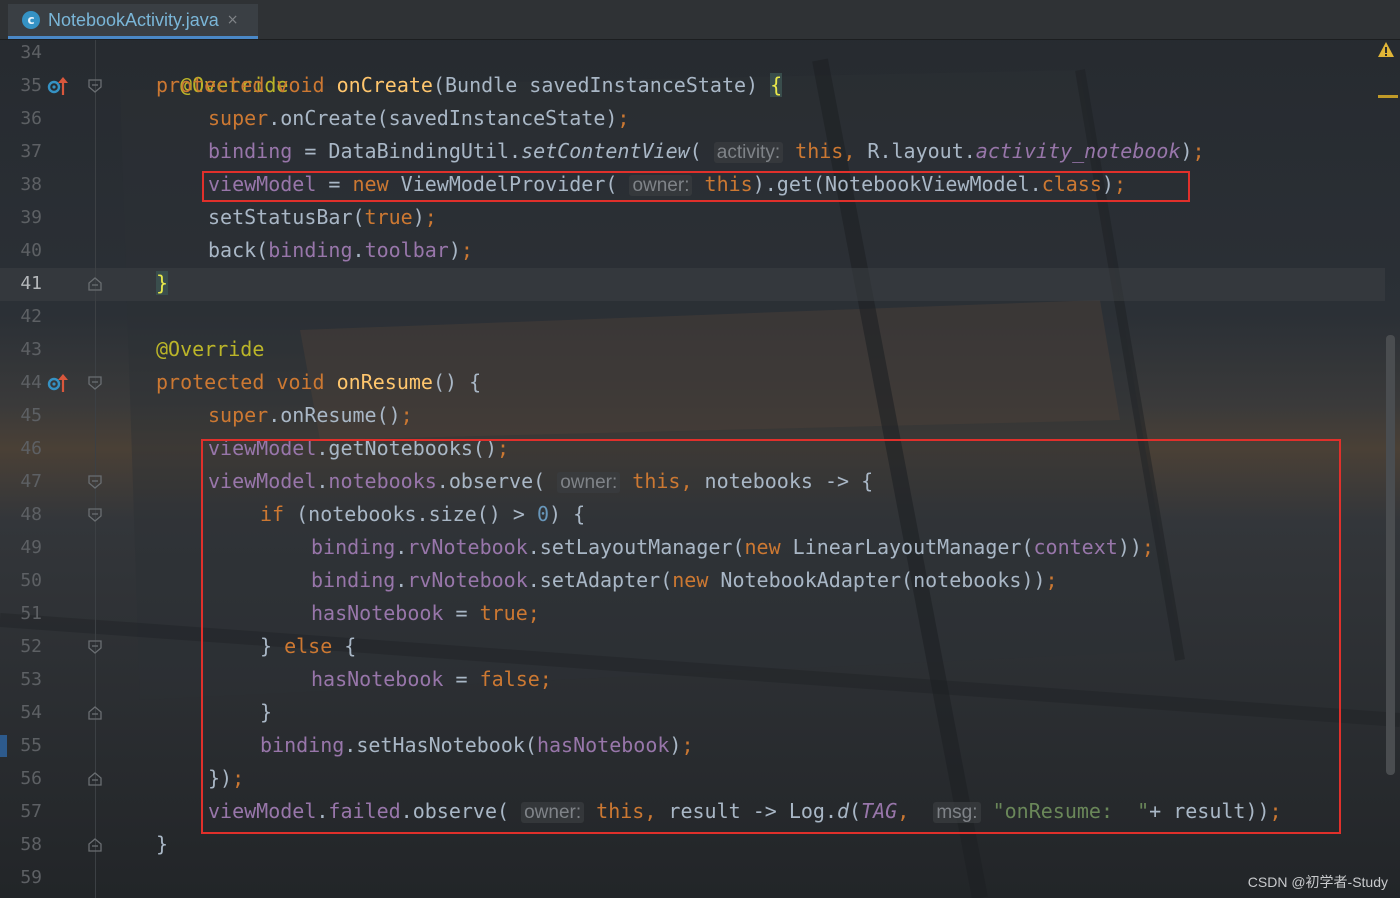 The height and width of the screenshot is (898, 1400). What do you see at coordinates (776, 85) in the screenshot?
I see `matched-brace: {` at bounding box center [776, 85].